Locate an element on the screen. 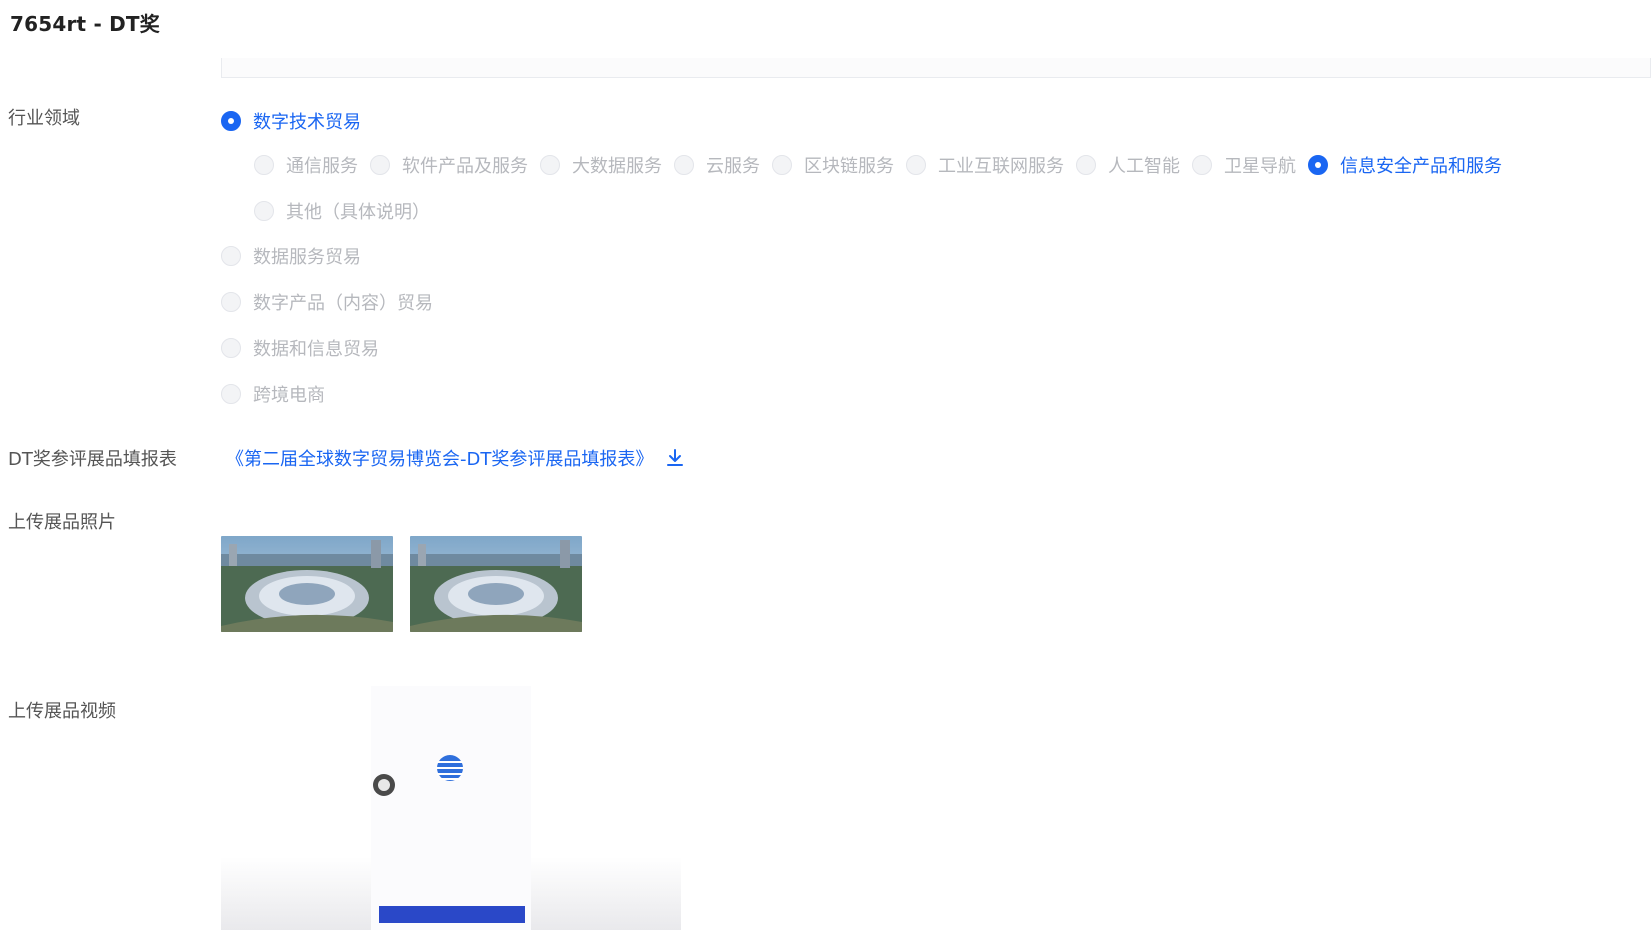 This screenshot has width=1651, height=930. exhibit-video-player is located at coordinates (451, 808).